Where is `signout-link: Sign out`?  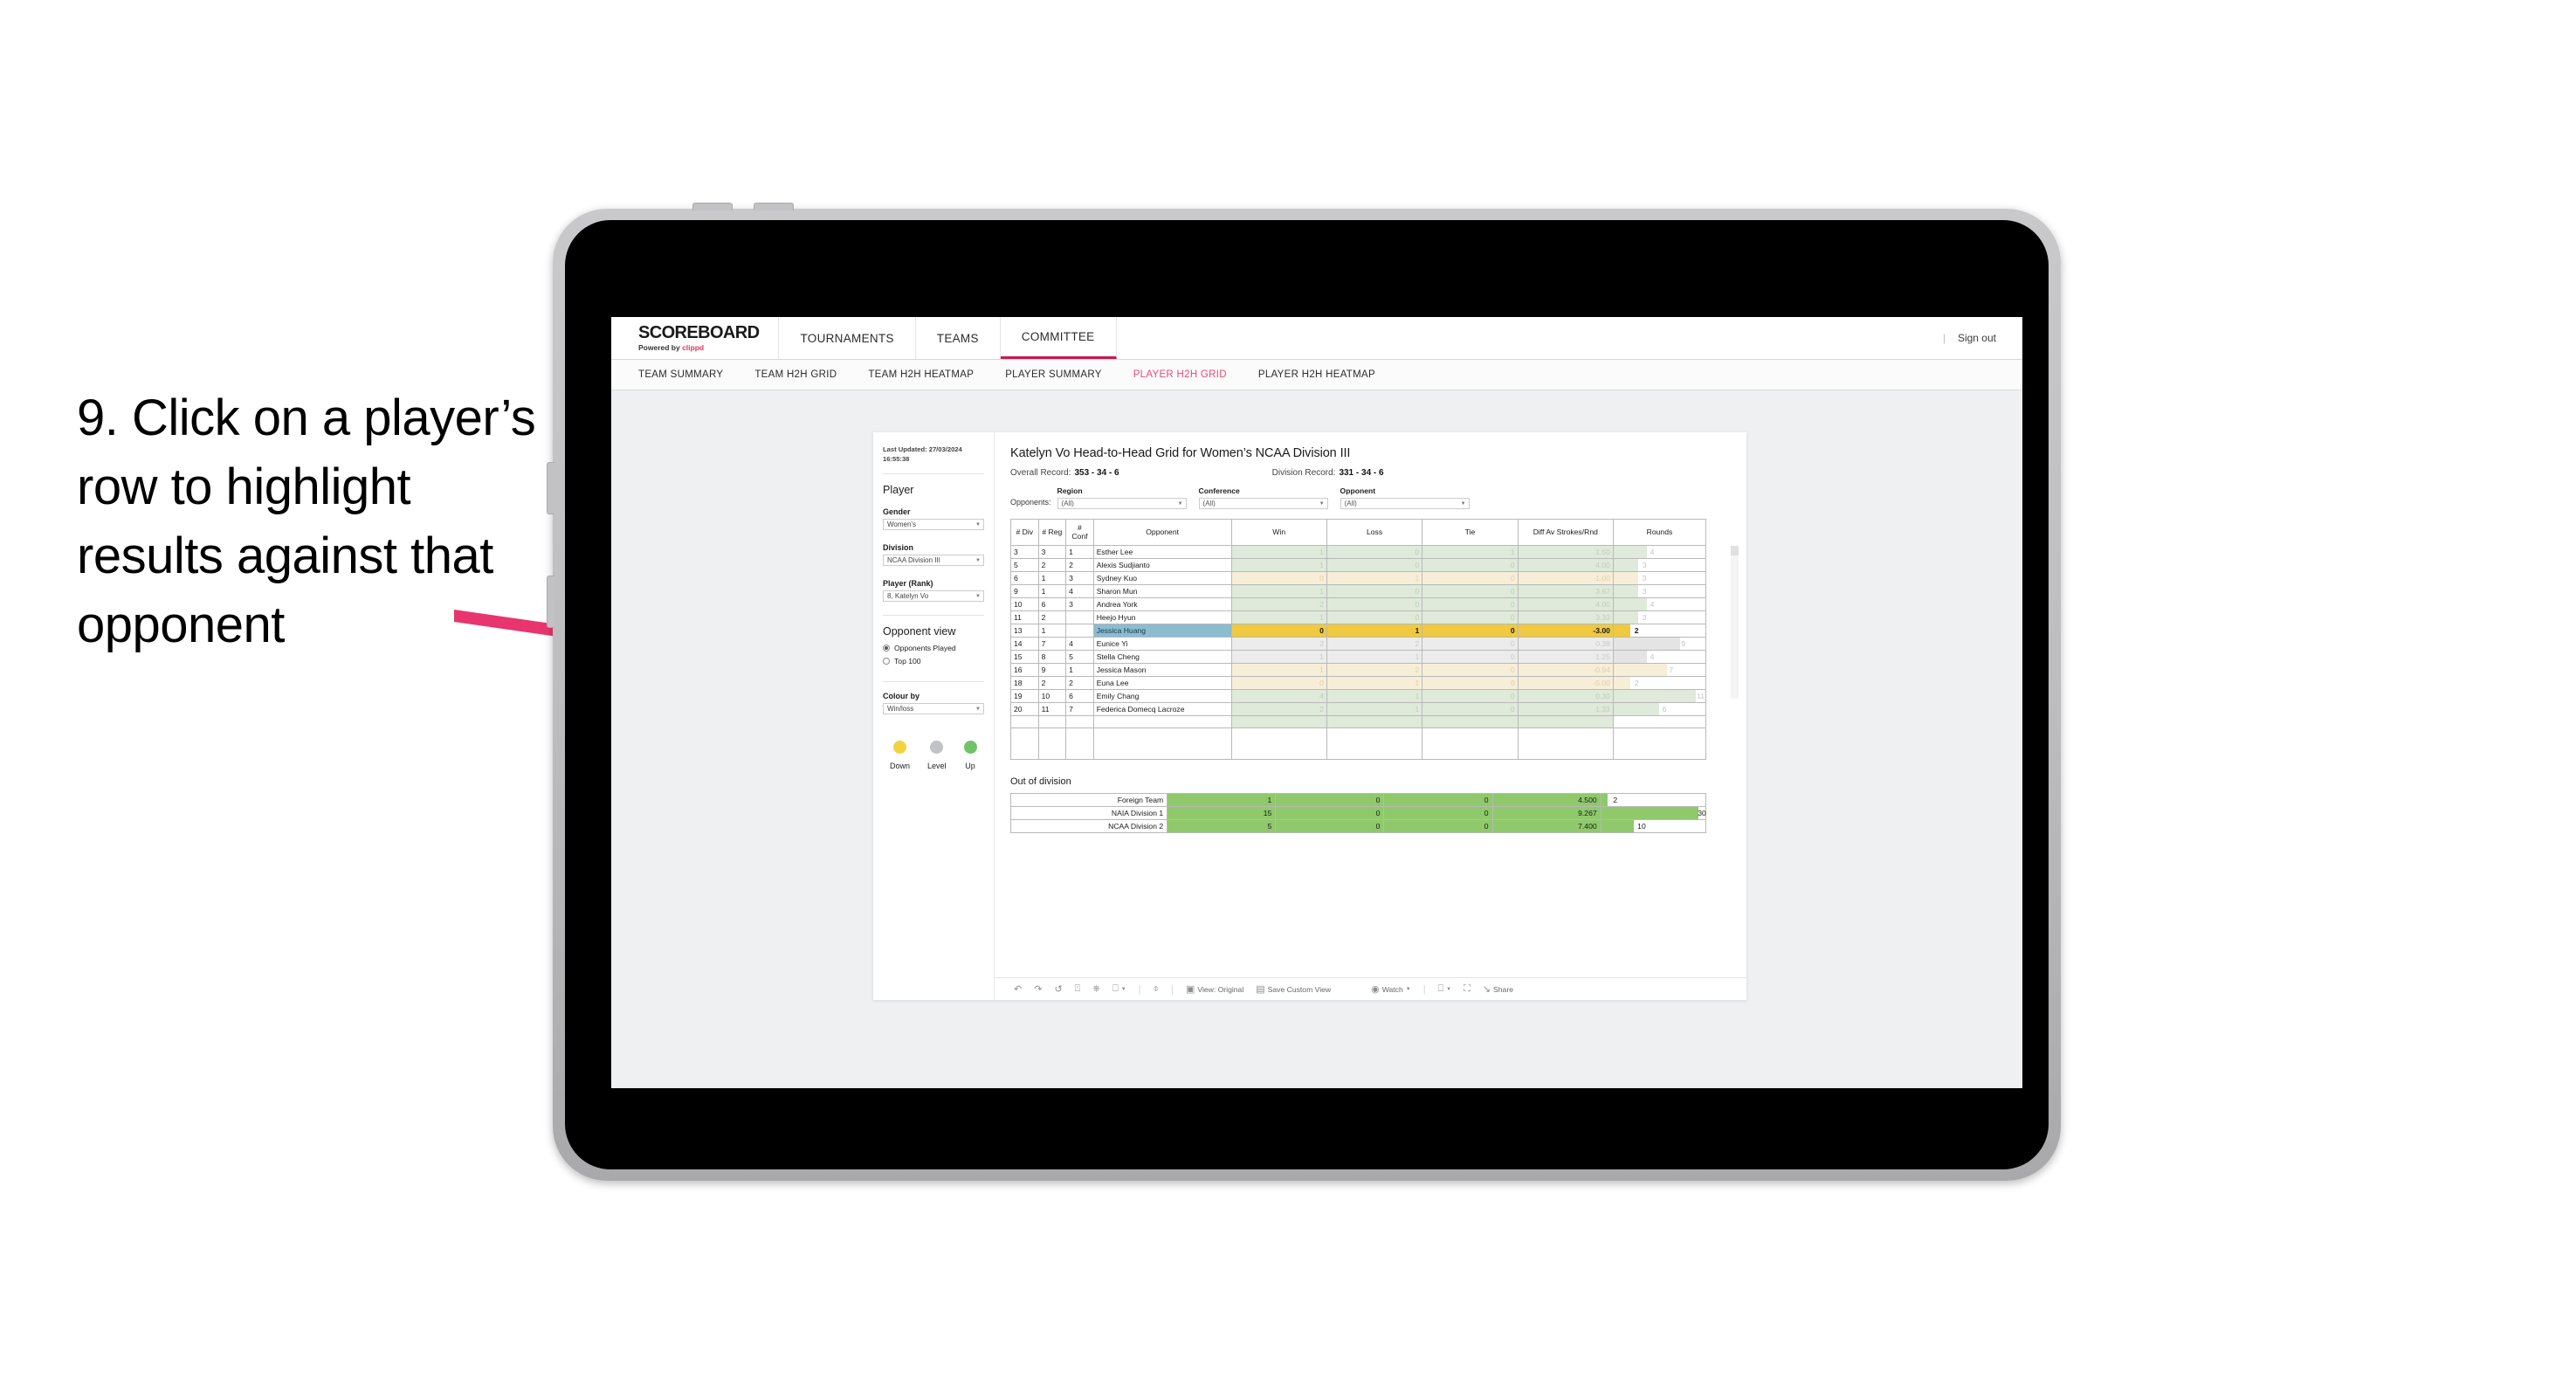 signout-link: Sign out is located at coordinates (1977, 338).